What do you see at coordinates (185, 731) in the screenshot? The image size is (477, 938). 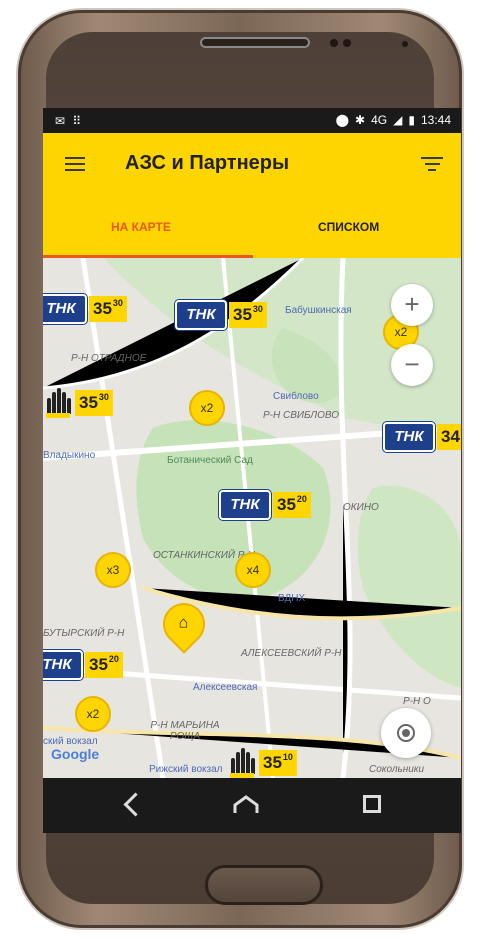 I see `map-label: Р-Н МАРЬИНА РОЩА` at bounding box center [185, 731].